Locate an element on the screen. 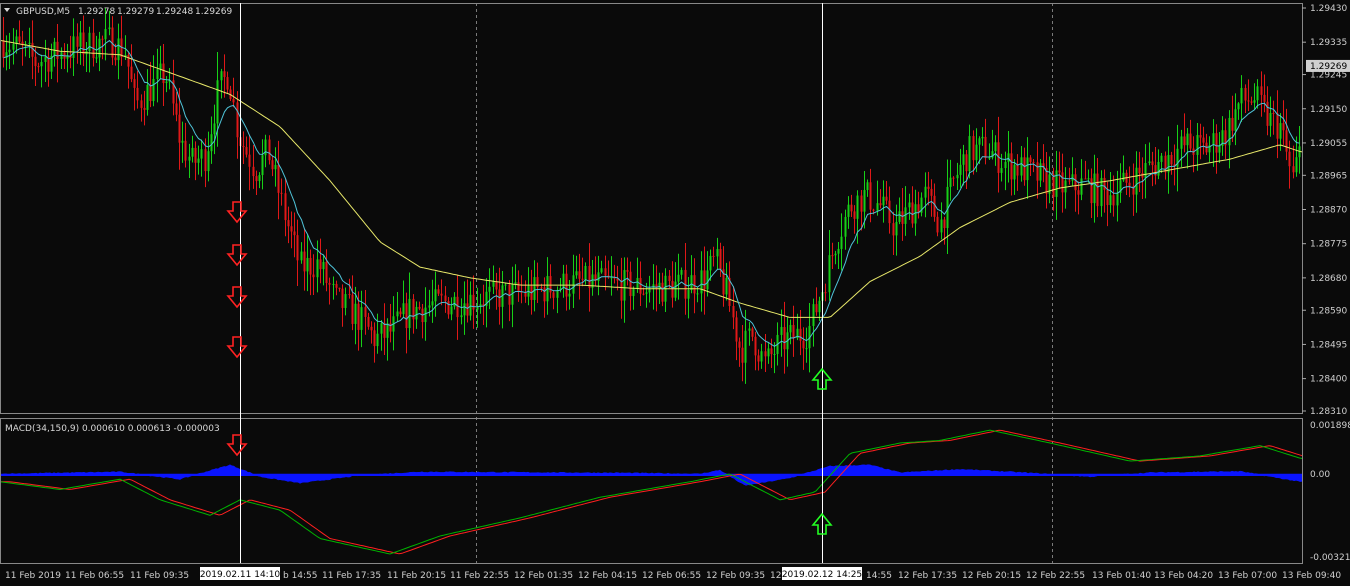 The width and height of the screenshot is (1350, 586). price-tick-label: 1.28590 is located at coordinates (1328, 311).